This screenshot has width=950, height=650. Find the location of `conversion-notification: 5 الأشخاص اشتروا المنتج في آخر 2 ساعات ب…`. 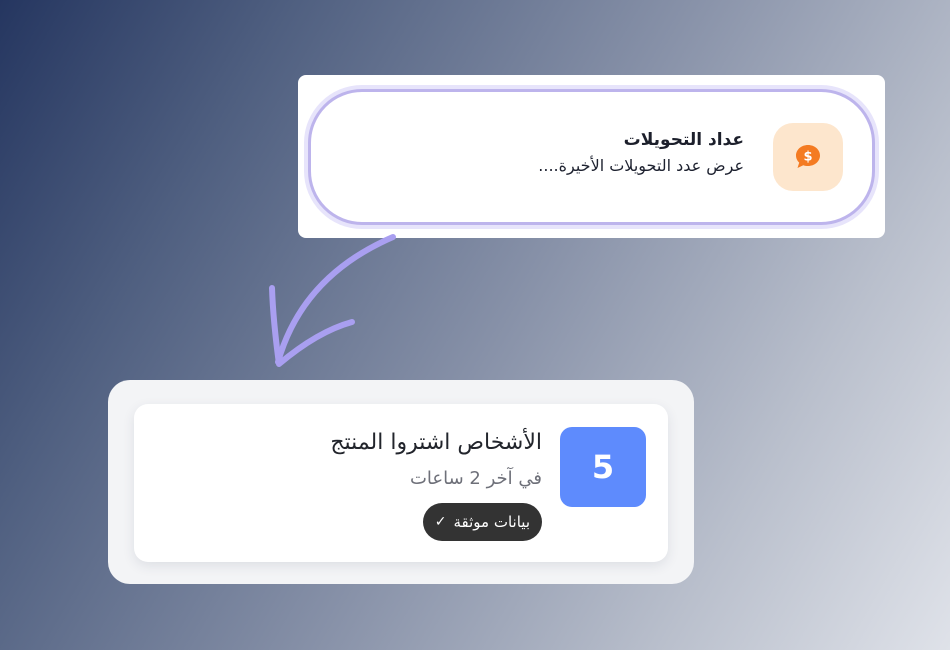

conversion-notification: 5 الأشخاص اشتروا المنتج في آخر 2 ساعات ب… is located at coordinates (401, 483).